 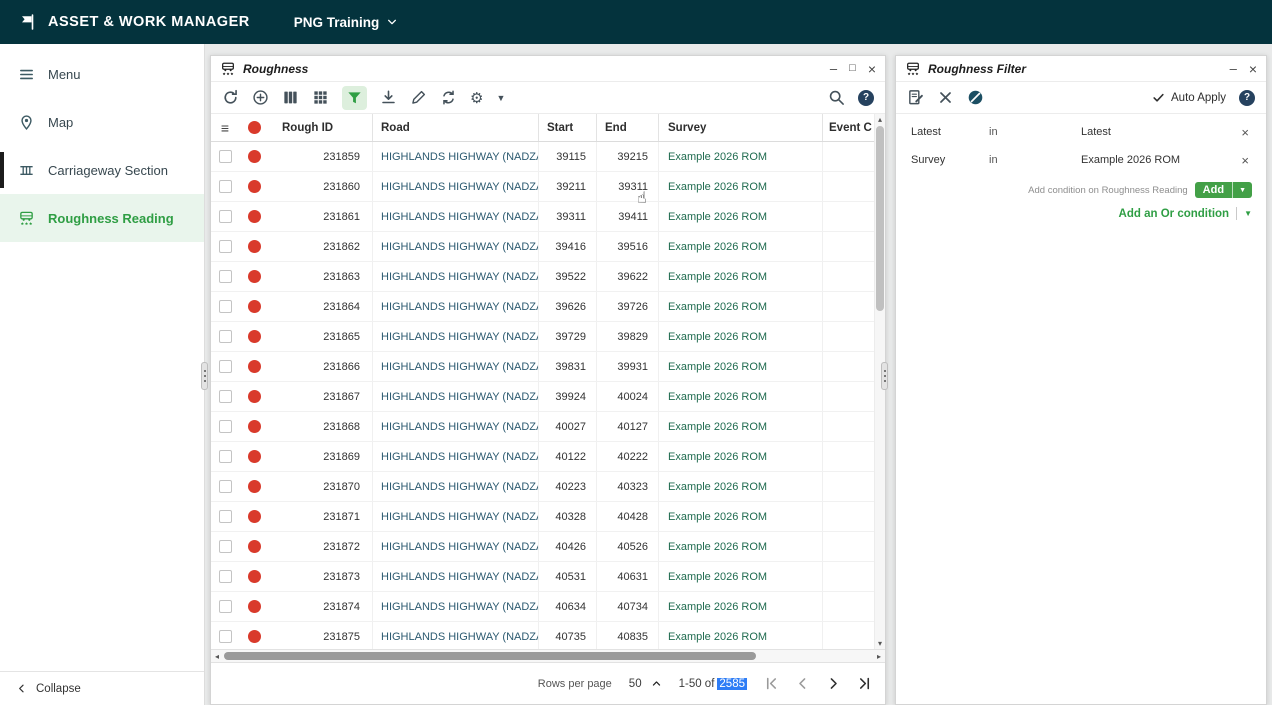 What do you see at coordinates (230, 97) in the screenshot?
I see `refresh-icon` at bounding box center [230, 97].